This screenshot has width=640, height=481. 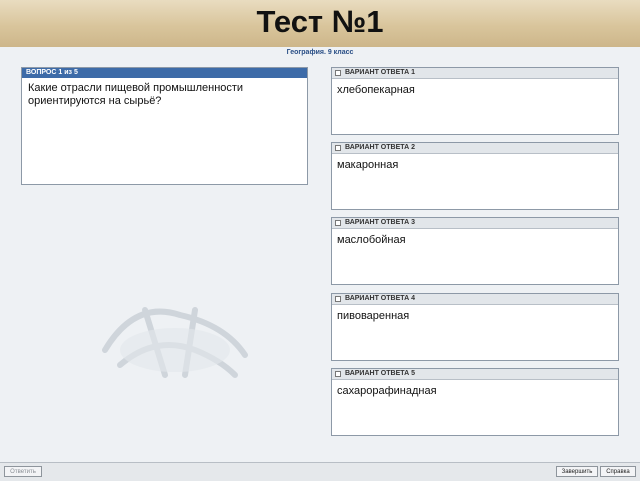 What do you see at coordinates (23, 471) in the screenshot?
I see `answer-button: Ответить` at bounding box center [23, 471].